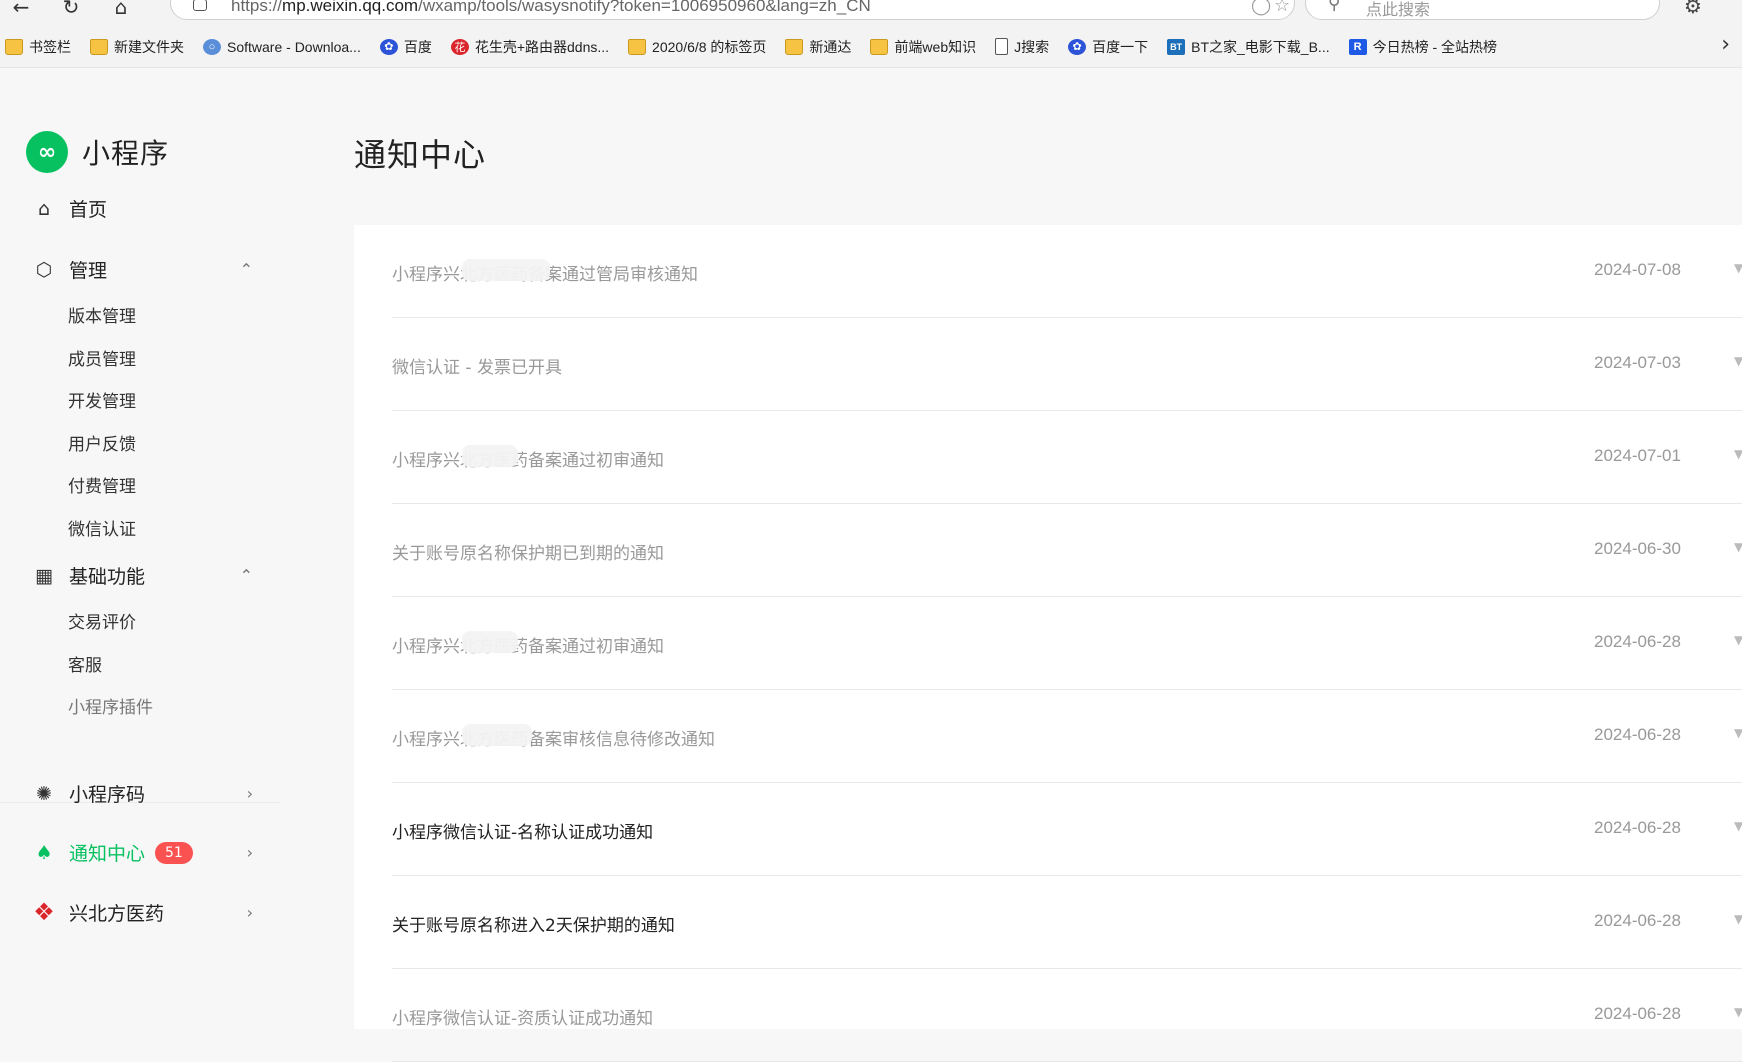  I want to click on notice-row: 微信认证 - 发票已开具 2024-07-03 ▼, so click(1067, 364).